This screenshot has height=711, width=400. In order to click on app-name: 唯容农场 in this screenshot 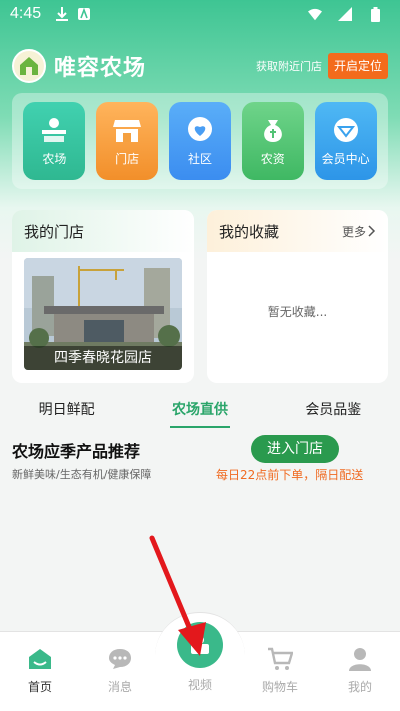, I will do `click(100, 68)`.